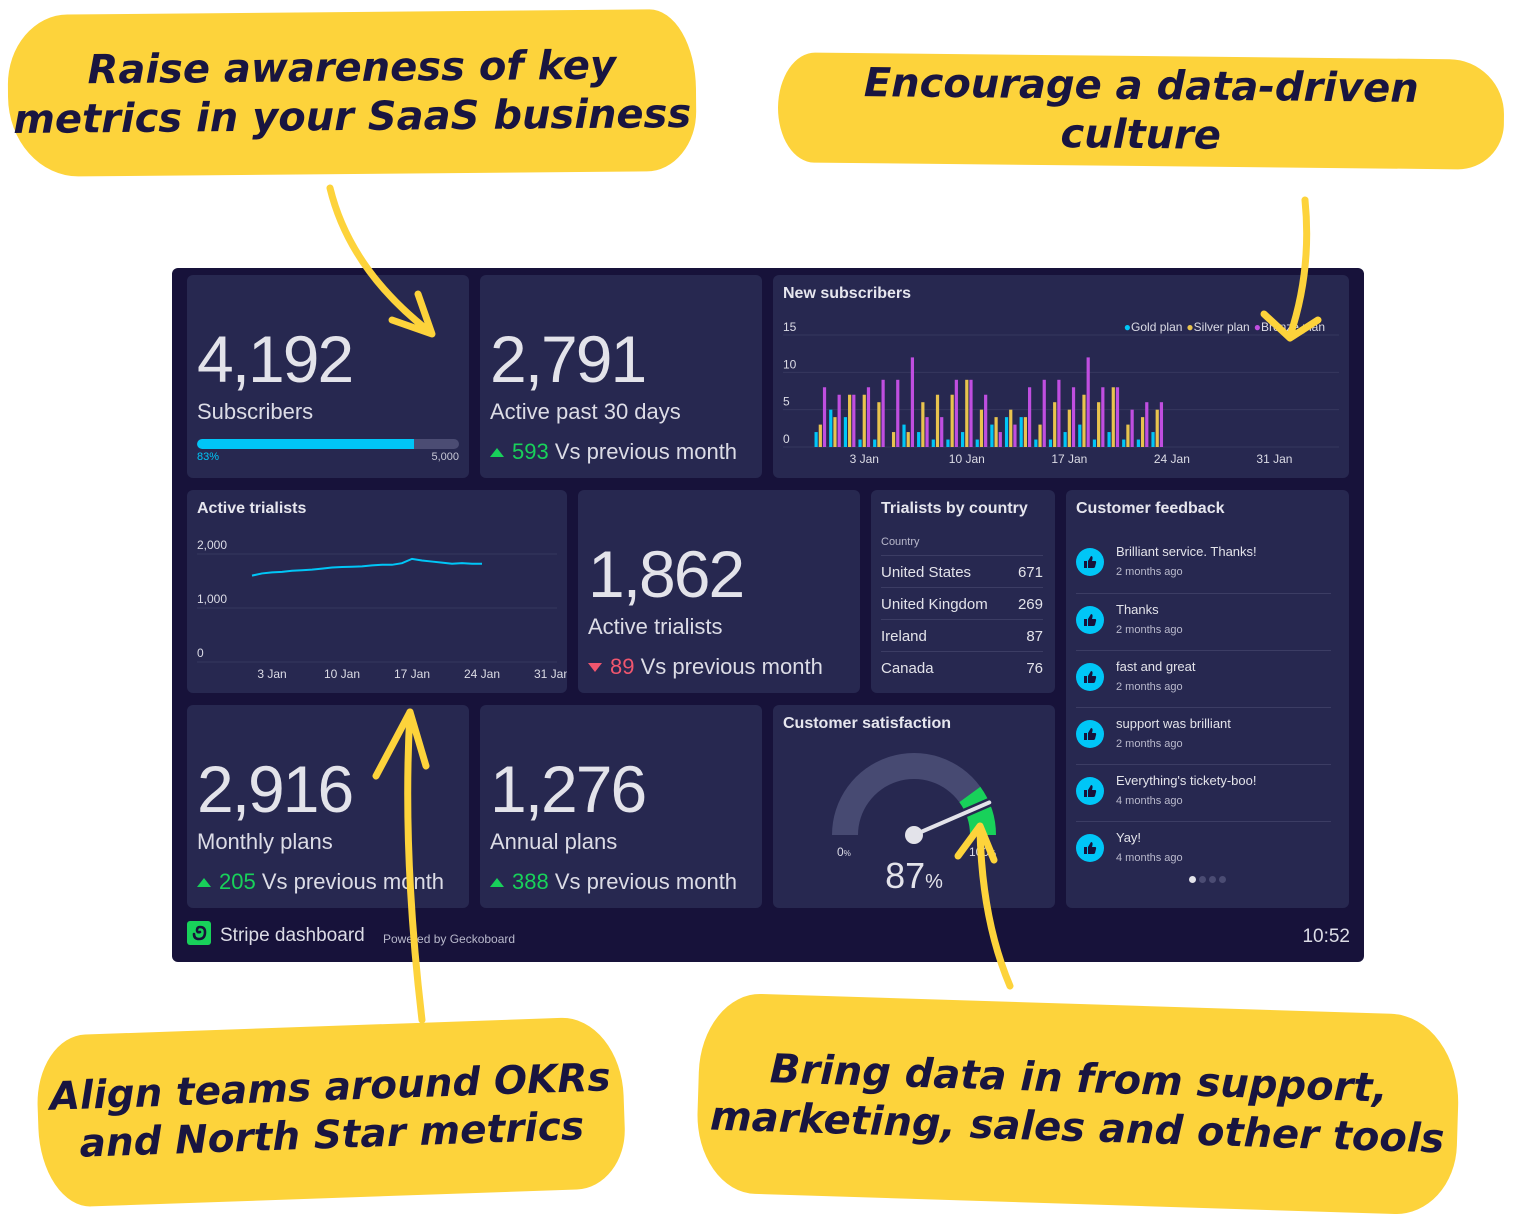  What do you see at coordinates (790, 364) in the screenshot?
I see `y-tick-label: 10` at bounding box center [790, 364].